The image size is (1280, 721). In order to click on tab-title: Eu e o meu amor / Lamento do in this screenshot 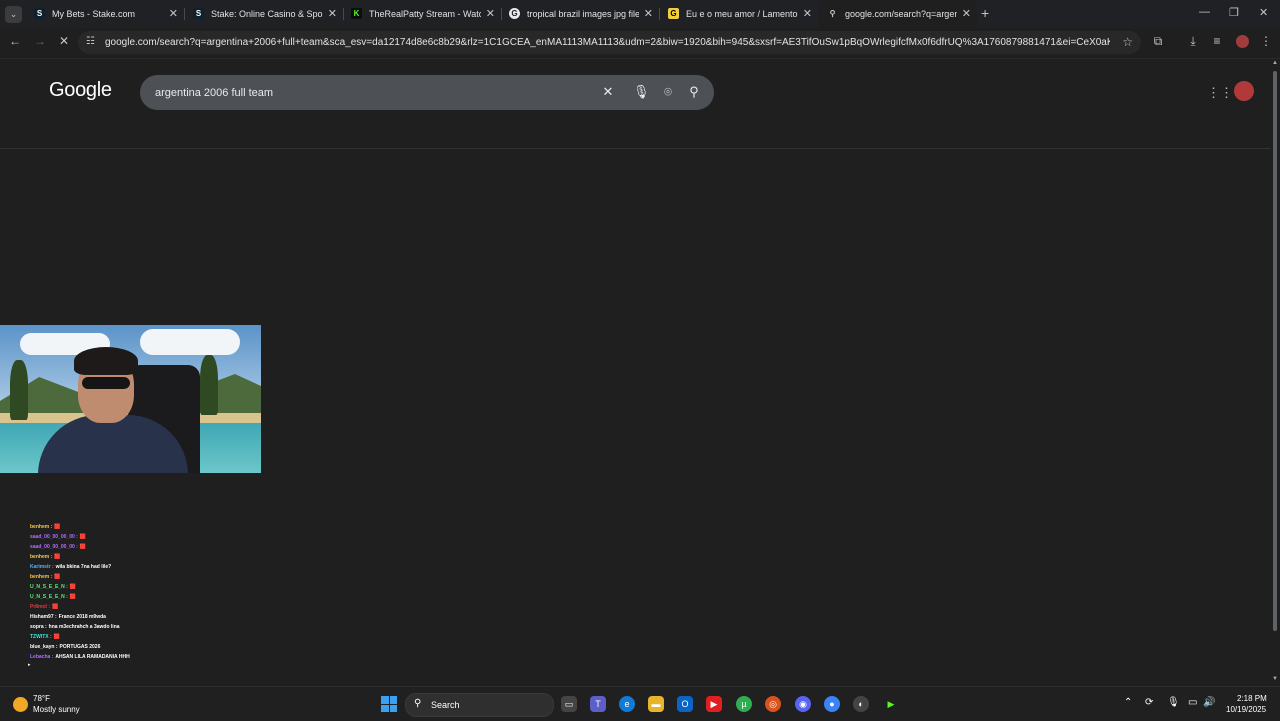, I will do `click(742, 14)`.